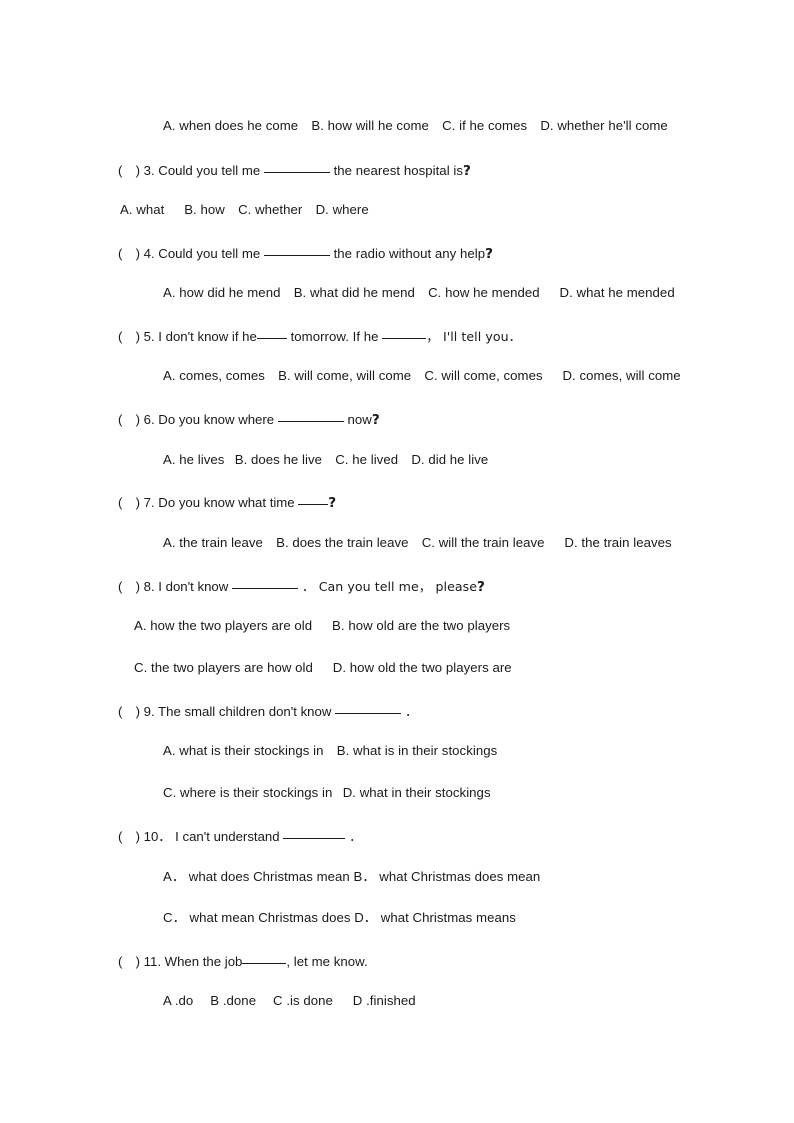 The width and height of the screenshot is (794, 1123). I want to click on question-mark-6: ?, so click(375, 420).